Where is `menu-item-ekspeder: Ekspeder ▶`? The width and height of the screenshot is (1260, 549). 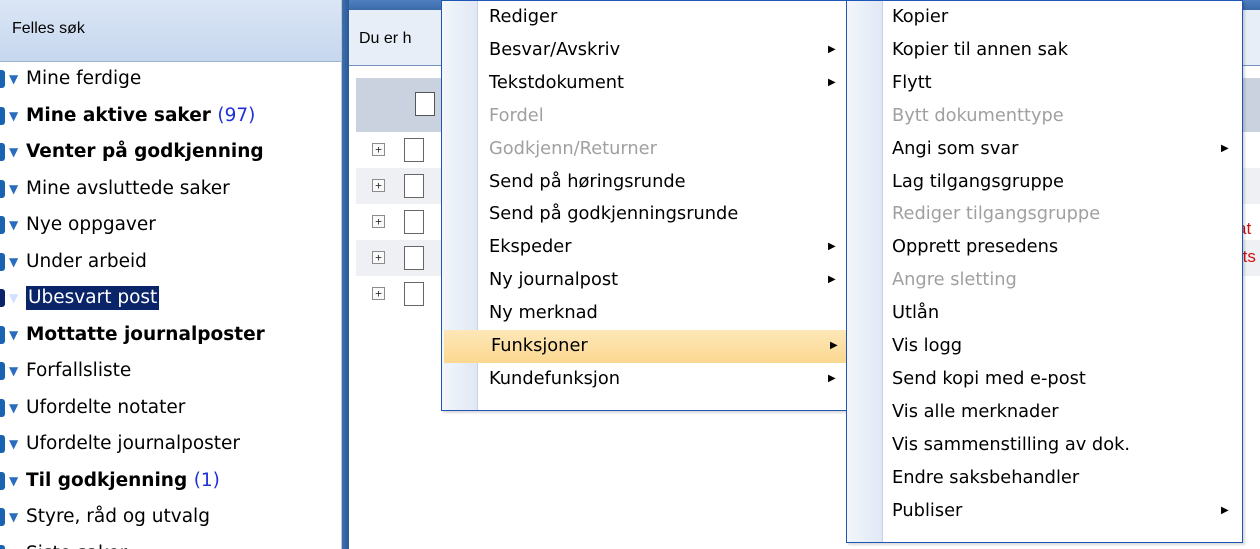
menu-item-ekspeder: Ekspeder ▶ is located at coordinates (644, 247).